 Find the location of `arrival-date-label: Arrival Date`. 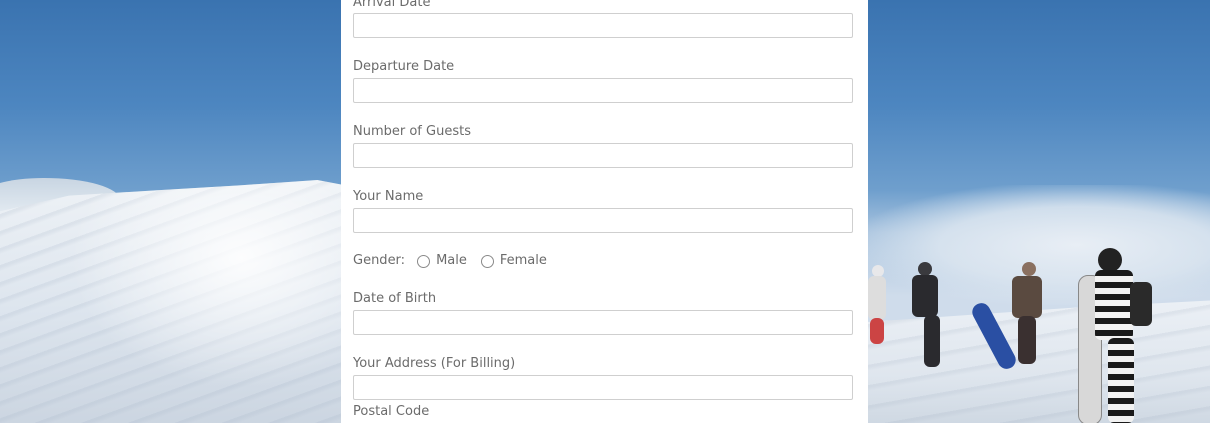

arrival-date-label: Arrival Date is located at coordinates (392, 5).